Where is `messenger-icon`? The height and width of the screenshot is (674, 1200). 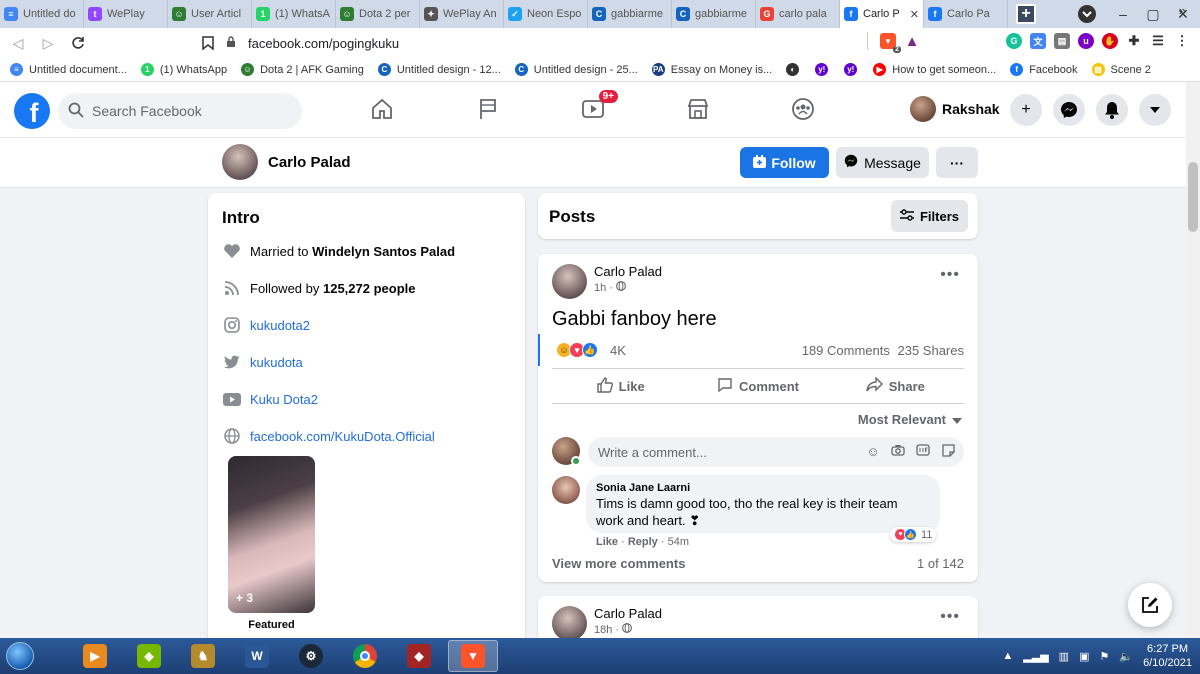
messenger-icon is located at coordinates (1069, 110).